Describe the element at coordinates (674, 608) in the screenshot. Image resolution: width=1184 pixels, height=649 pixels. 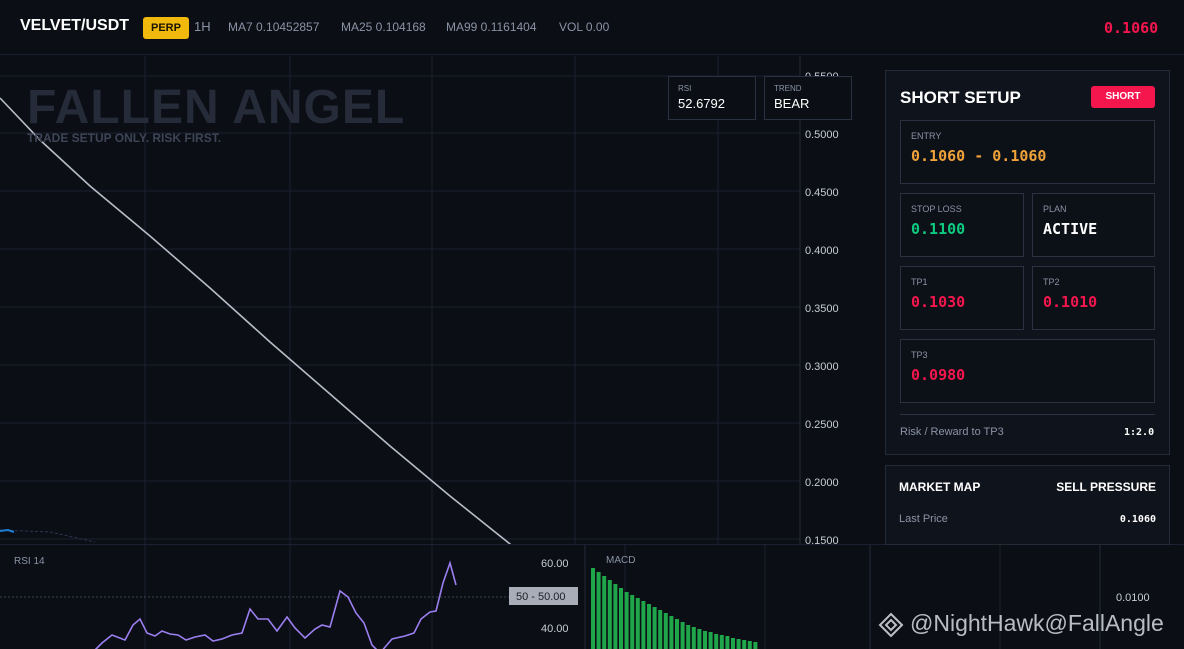
I see `macd-histogram` at that location.